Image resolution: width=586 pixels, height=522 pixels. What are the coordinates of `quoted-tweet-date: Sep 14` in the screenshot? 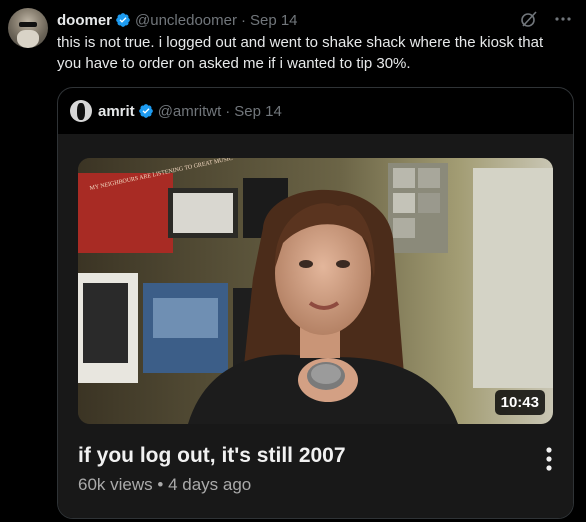 It's located at (258, 111).